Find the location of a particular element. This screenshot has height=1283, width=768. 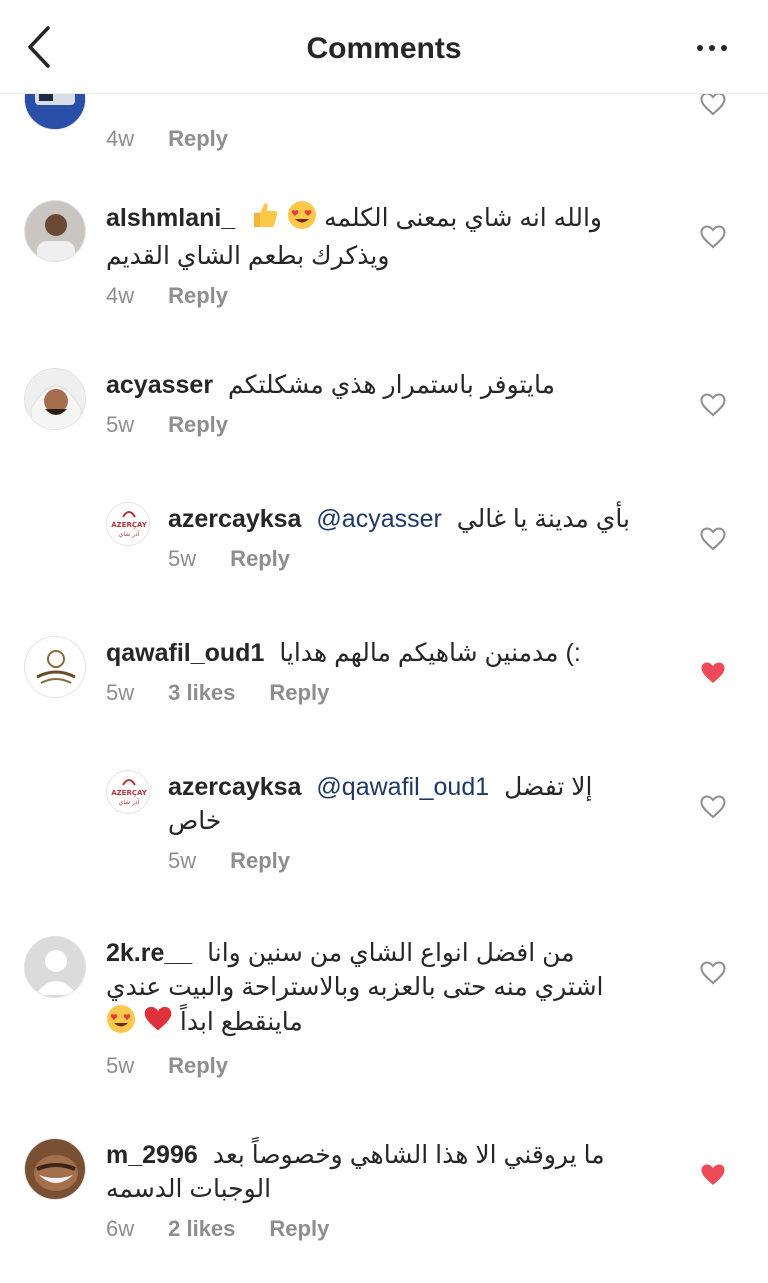

top-bar: Comments is located at coordinates (384, 47).